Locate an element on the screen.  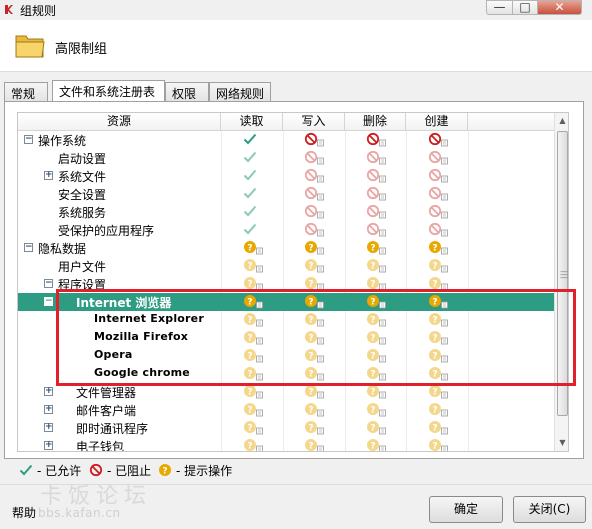
column-header-read: 读取 is located at coordinates (252, 122).